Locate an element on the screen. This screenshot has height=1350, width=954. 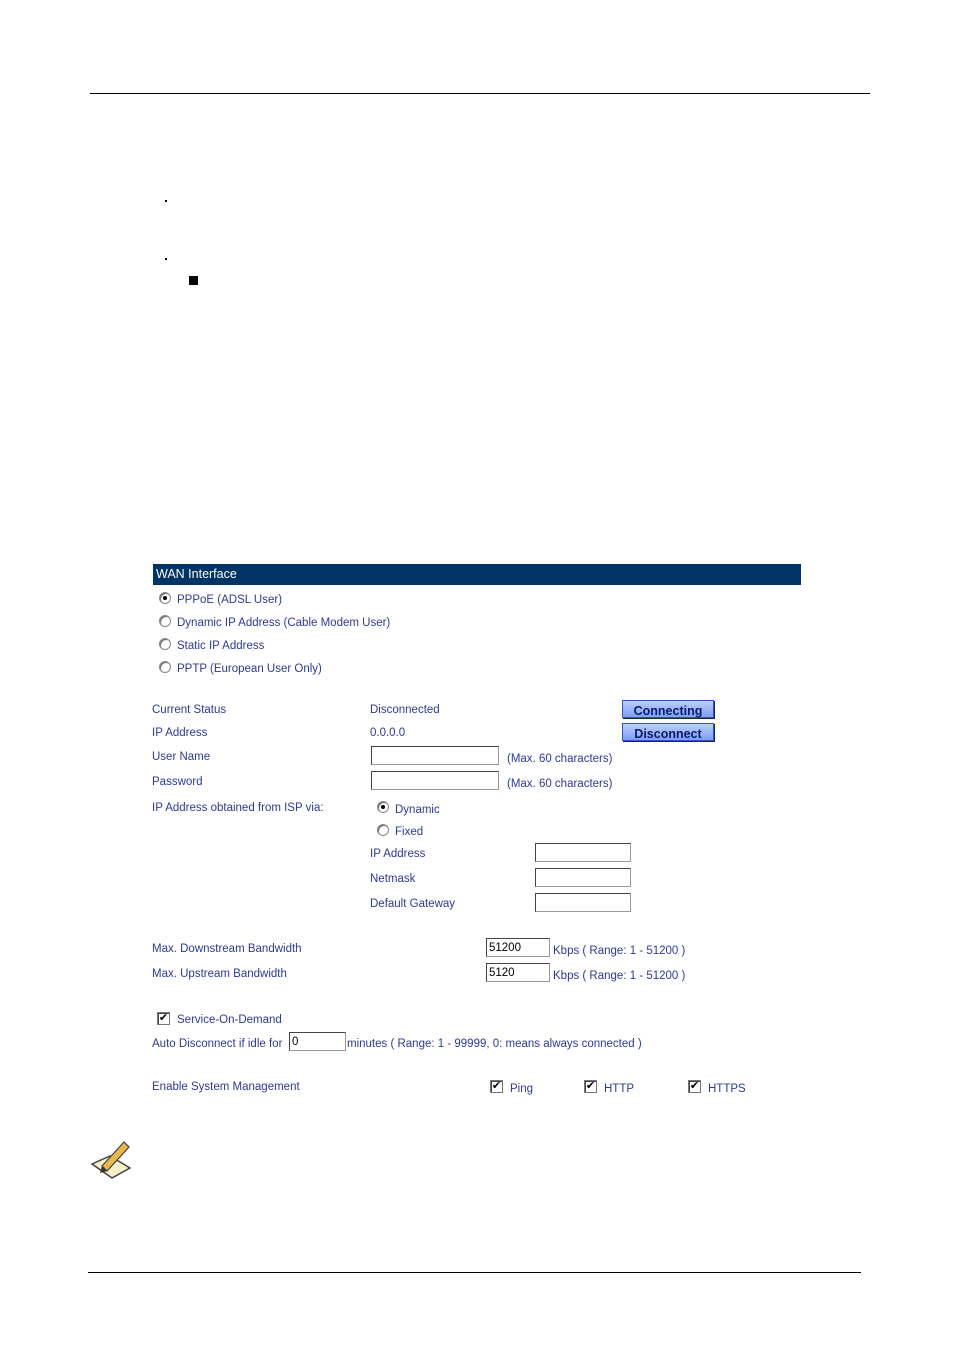
radio-isp-dynamic is located at coordinates (383, 807).